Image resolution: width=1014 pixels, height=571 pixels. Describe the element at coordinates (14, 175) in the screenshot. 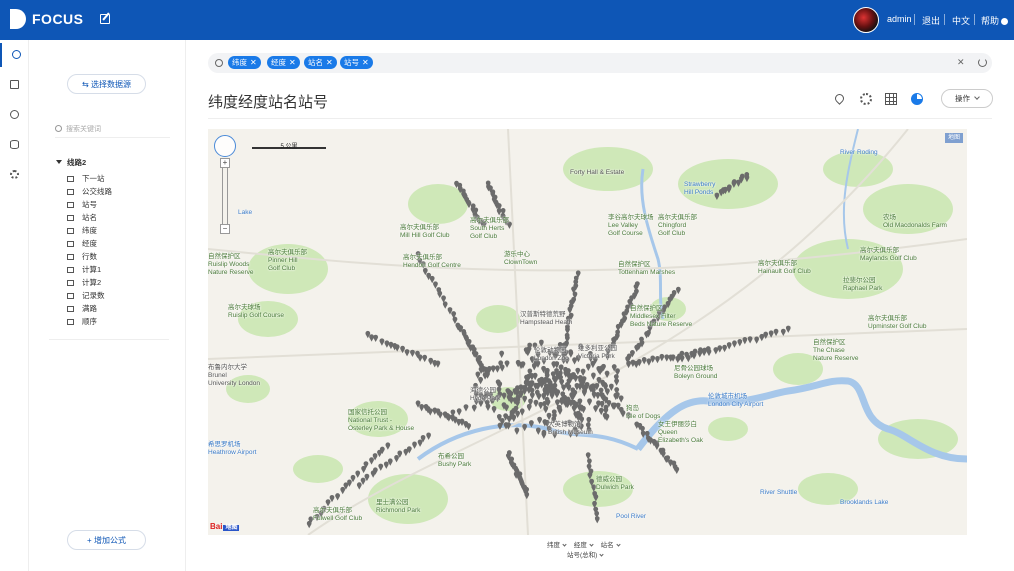

I see `rail-settings` at that location.